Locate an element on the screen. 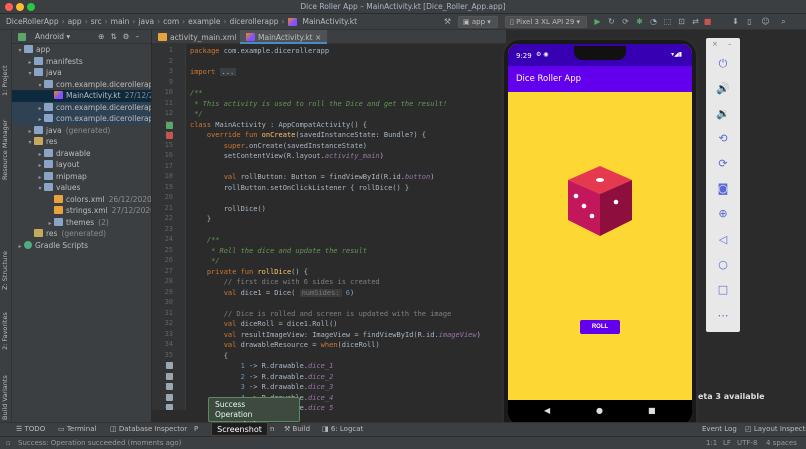 The width and height of the screenshot is (806, 449). profiler-tool: P is located at coordinates (196, 429).